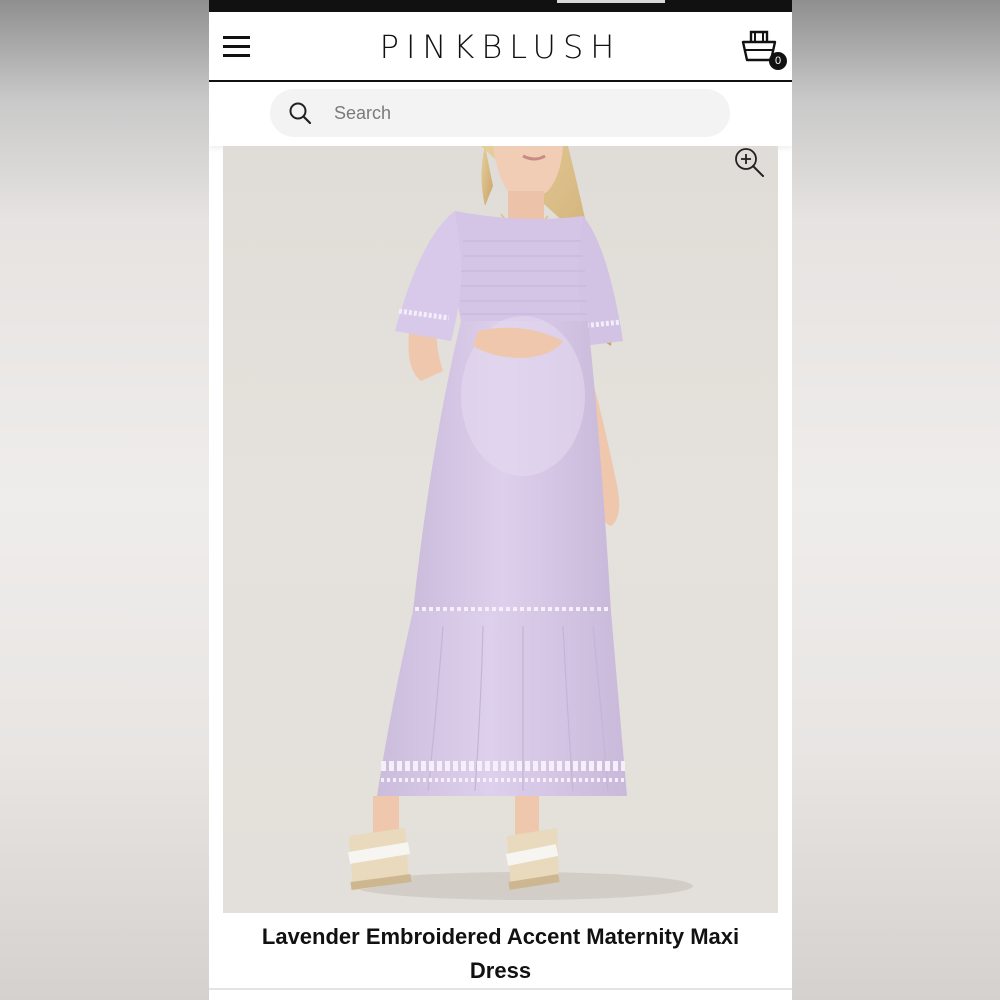  I want to click on cart-count-badge: 0, so click(778, 61).